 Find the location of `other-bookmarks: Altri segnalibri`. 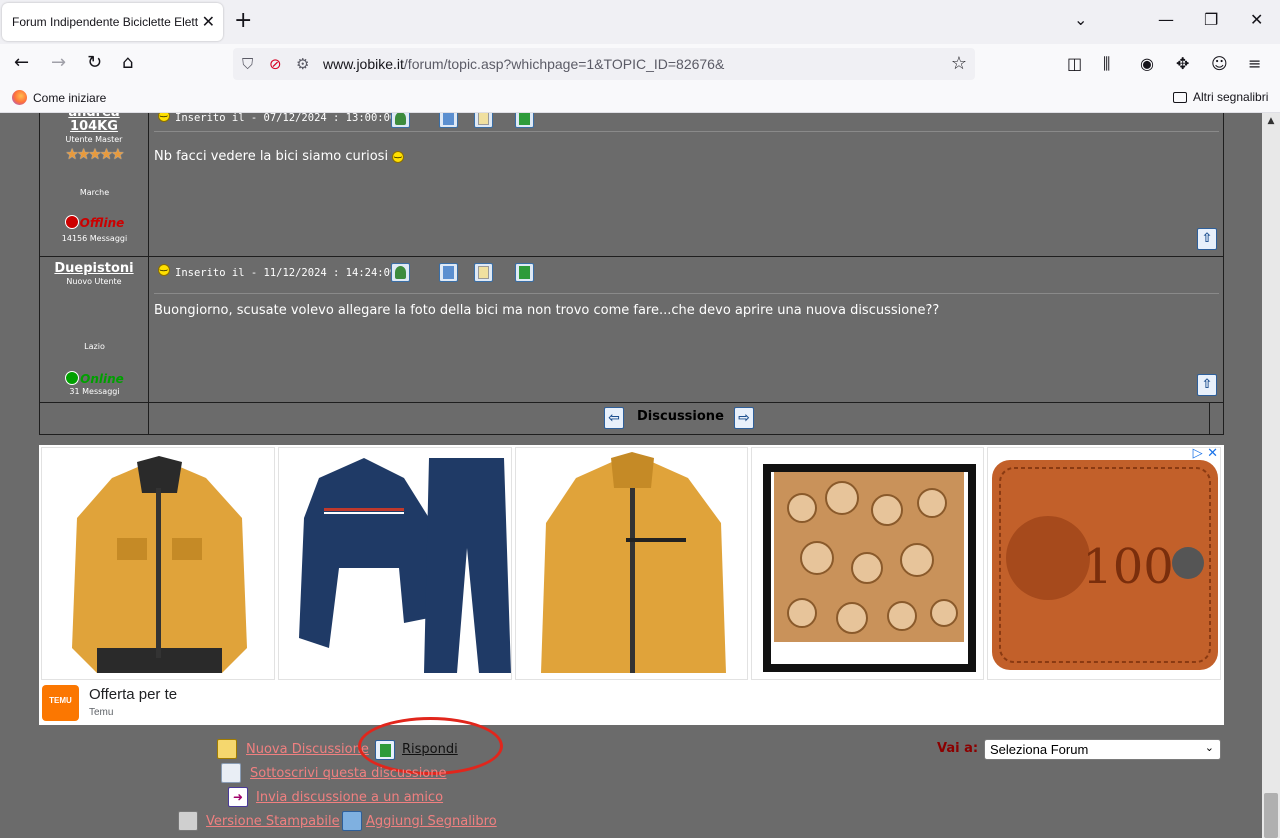

other-bookmarks: Altri segnalibri is located at coordinates (1220, 97).